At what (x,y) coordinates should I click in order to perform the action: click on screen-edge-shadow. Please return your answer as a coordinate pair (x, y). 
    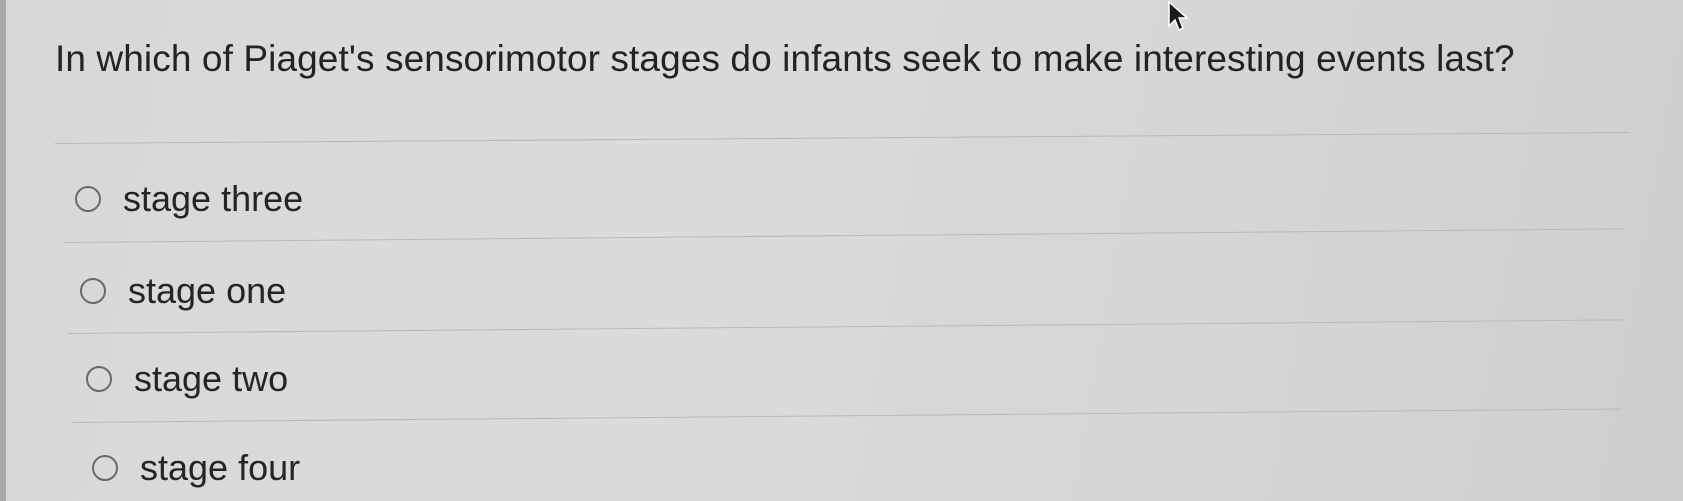
    Looking at the image, I should click on (3, 250).